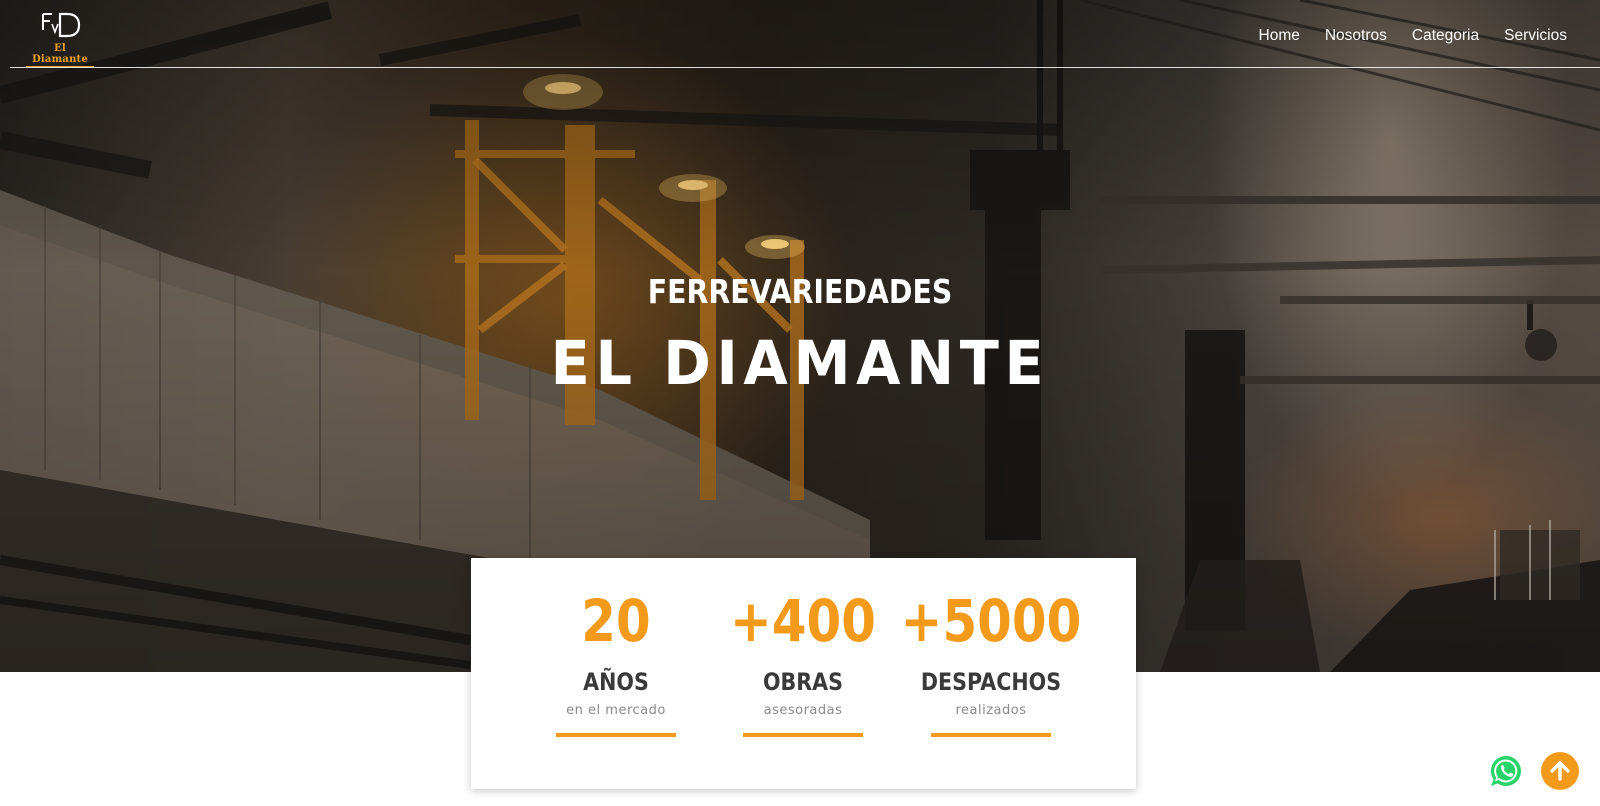 The height and width of the screenshot is (806, 1600). What do you see at coordinates (803, 710) in the screenshot?
I see `stat-description: asesoradas` at bounding box center [803, 710].